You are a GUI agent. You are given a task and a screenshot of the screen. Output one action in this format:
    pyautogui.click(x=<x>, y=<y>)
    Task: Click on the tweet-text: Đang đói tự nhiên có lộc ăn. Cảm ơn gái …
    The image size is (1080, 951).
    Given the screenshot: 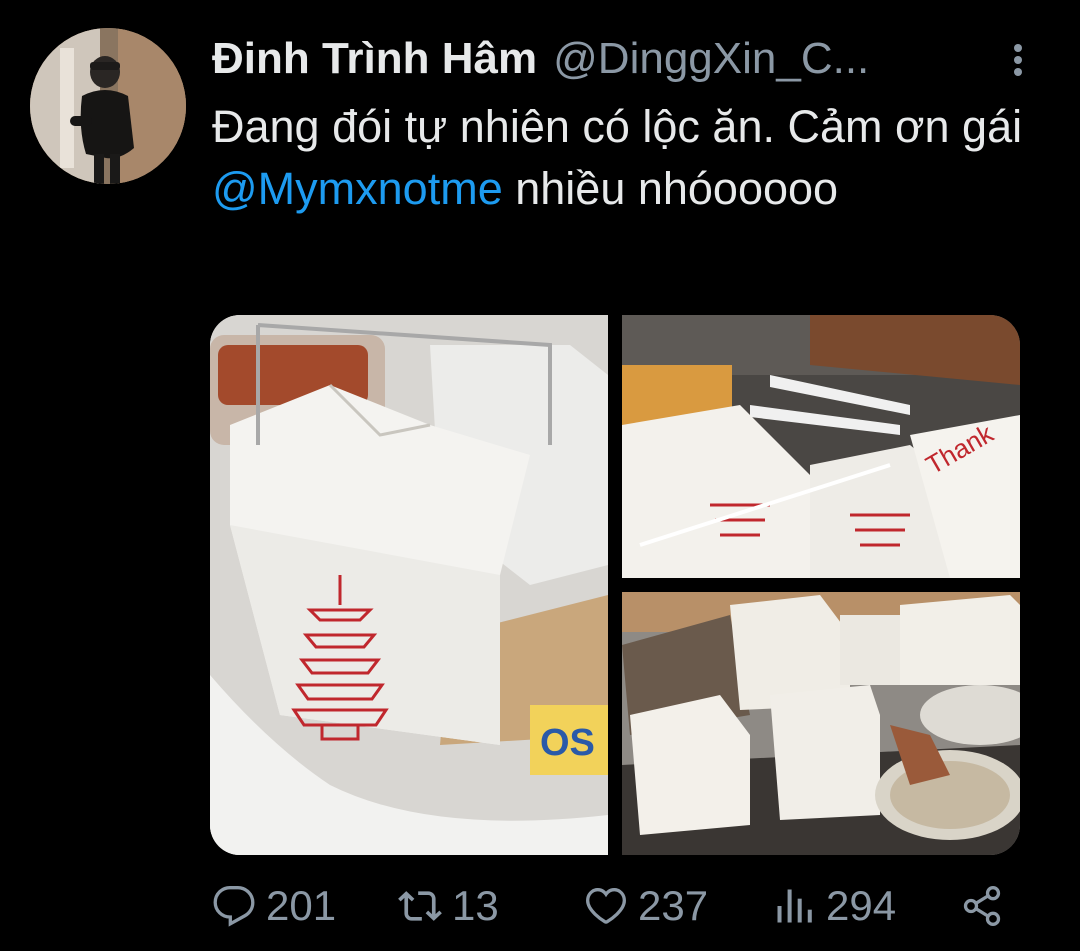 What is the action you would take?
    pyautogui.click(x=627, y=158)
    